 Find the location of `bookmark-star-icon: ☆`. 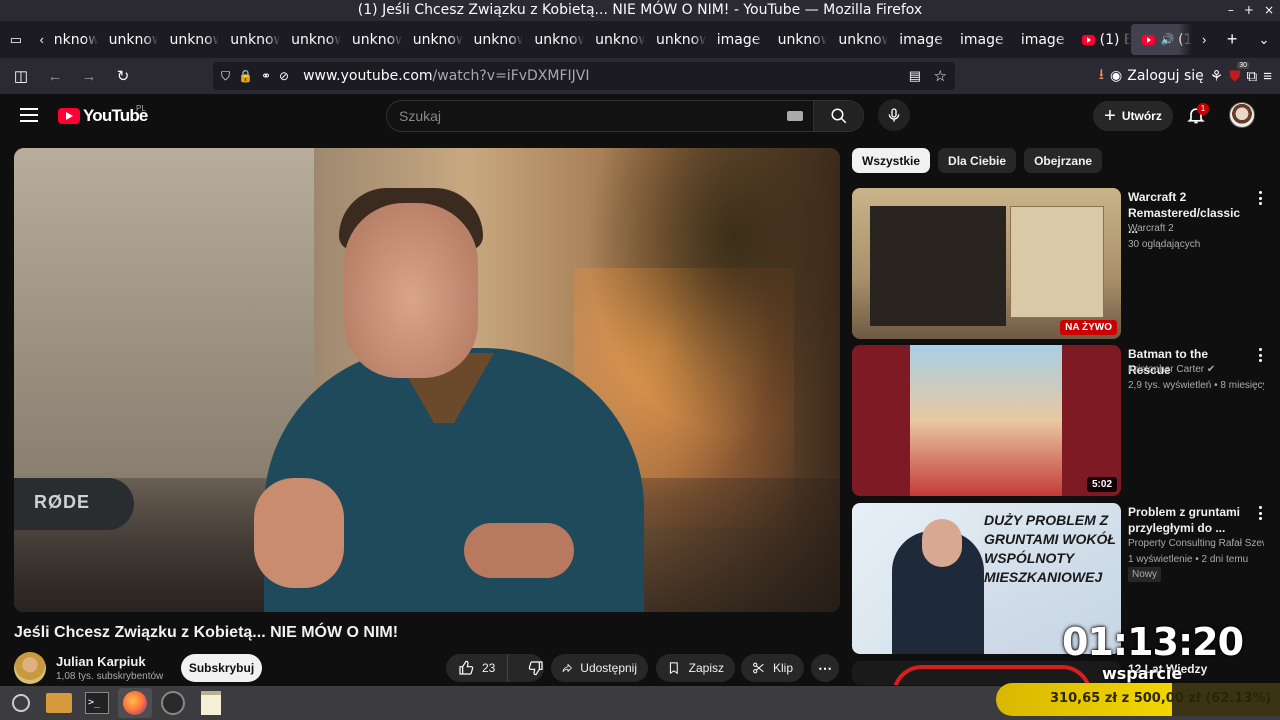

bookmark-star-icon: ☆ is located at coordinates (940, 76).